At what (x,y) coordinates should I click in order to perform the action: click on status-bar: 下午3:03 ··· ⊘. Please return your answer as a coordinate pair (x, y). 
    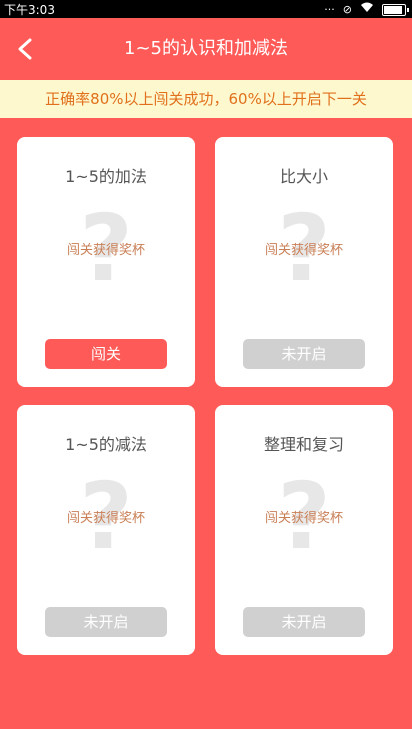
    Looking at the image, I should click on (206, 9).